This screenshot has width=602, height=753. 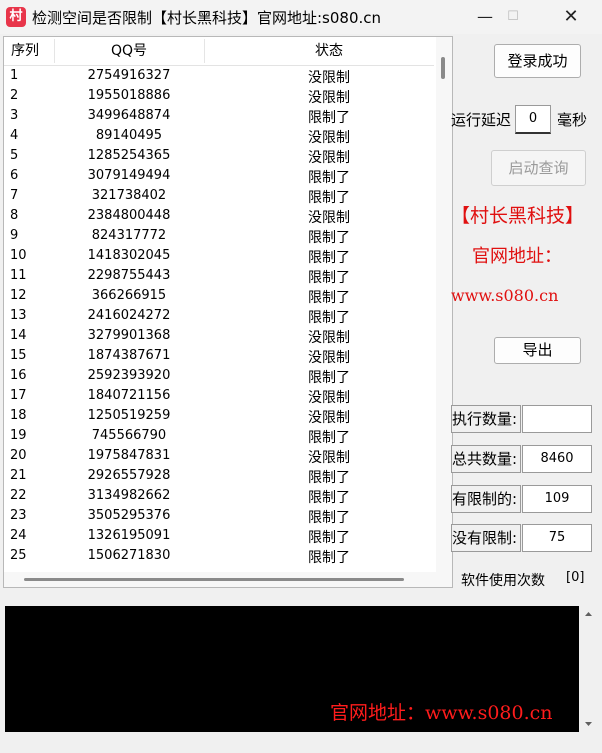 What do you see at coordinates (129, 135) in the screenshot?
I see `row-qq: 89140495` at bounding box center [129, 135].